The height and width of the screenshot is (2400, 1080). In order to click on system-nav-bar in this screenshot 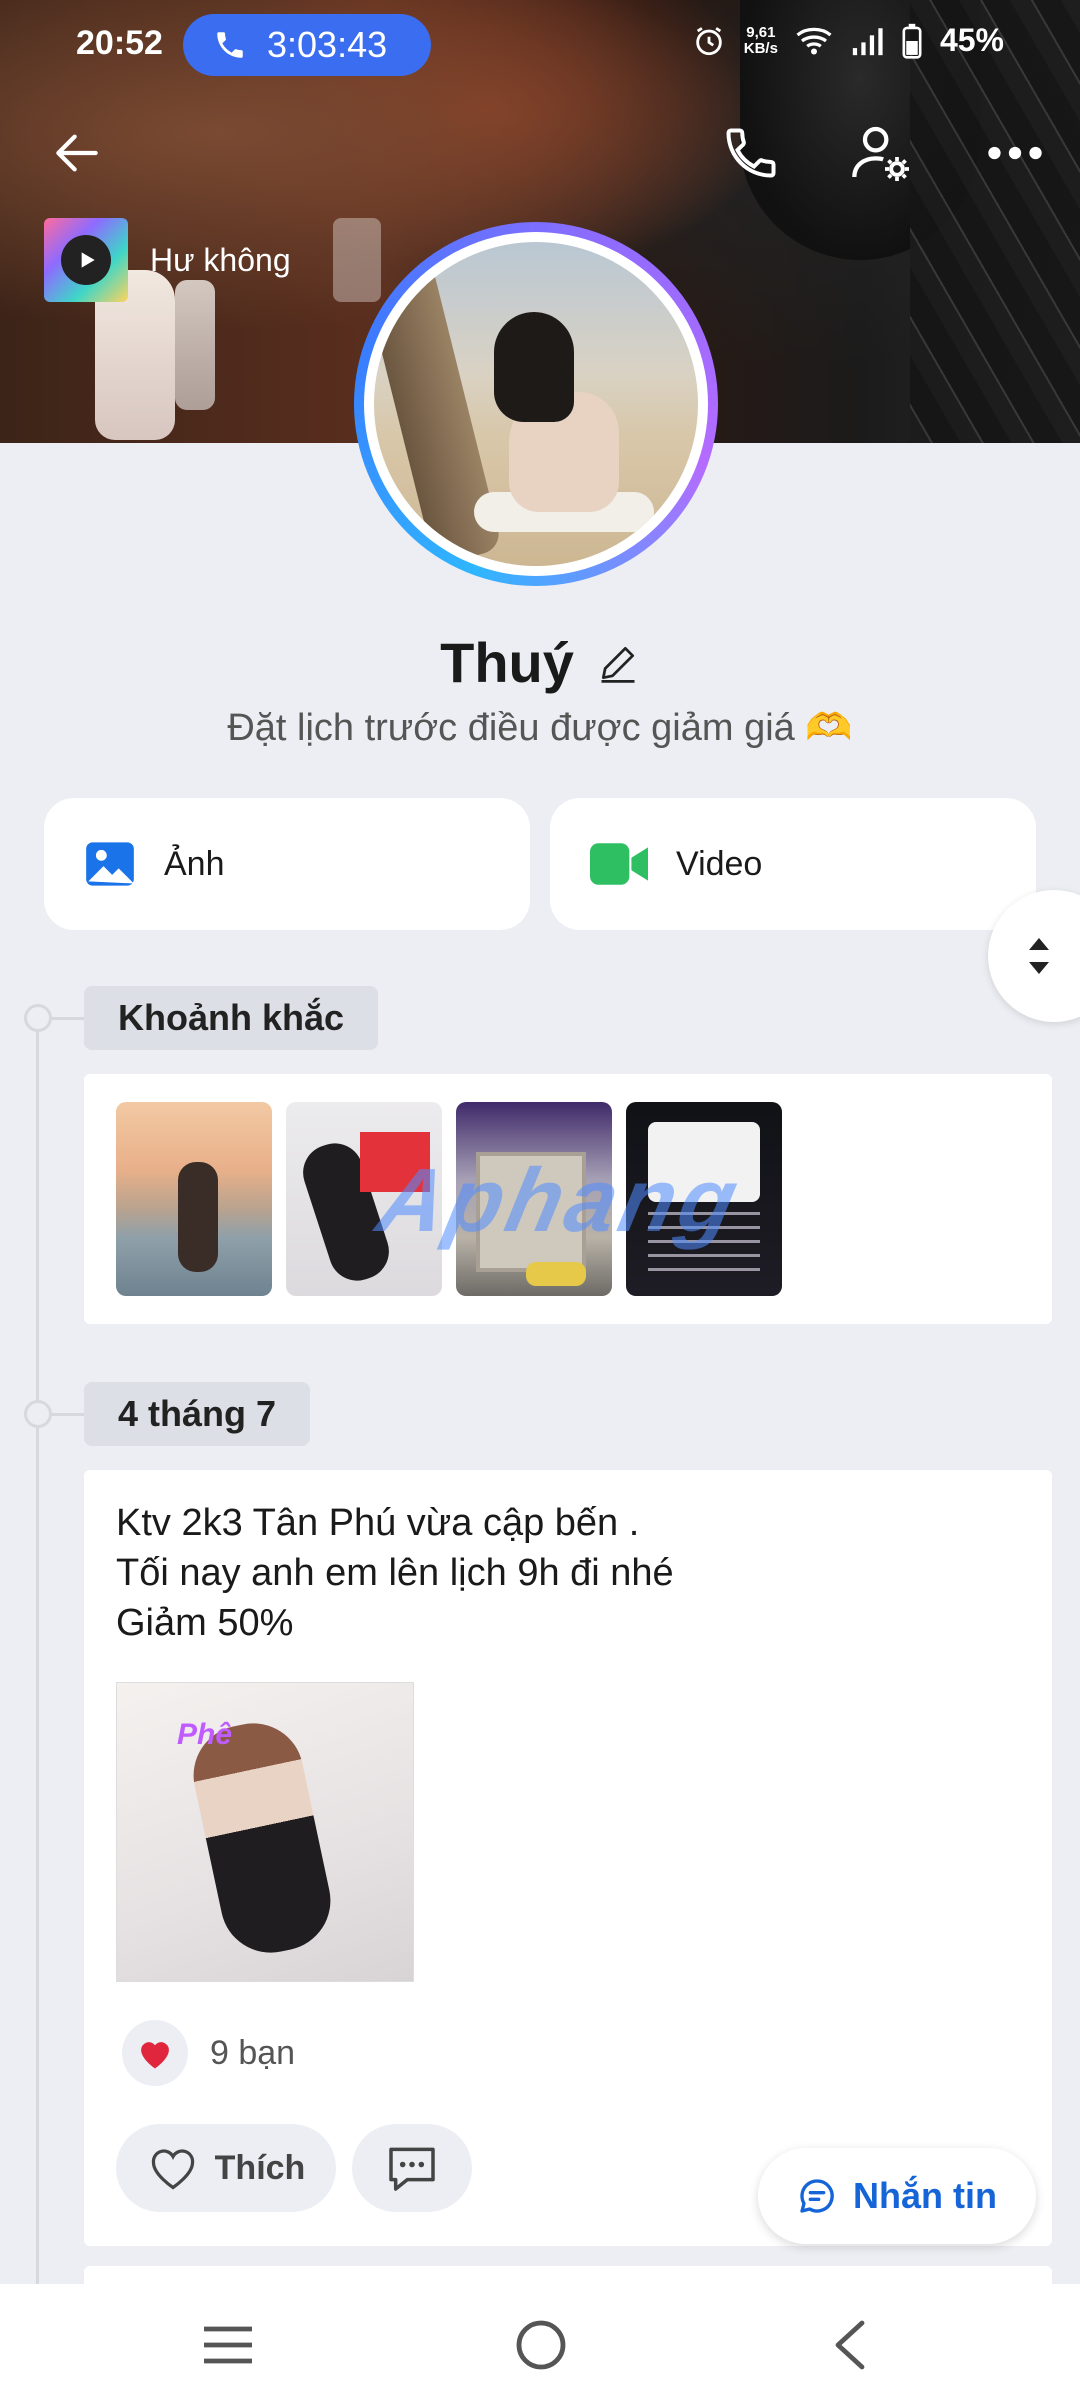, I will do `click(540, 2342)`.